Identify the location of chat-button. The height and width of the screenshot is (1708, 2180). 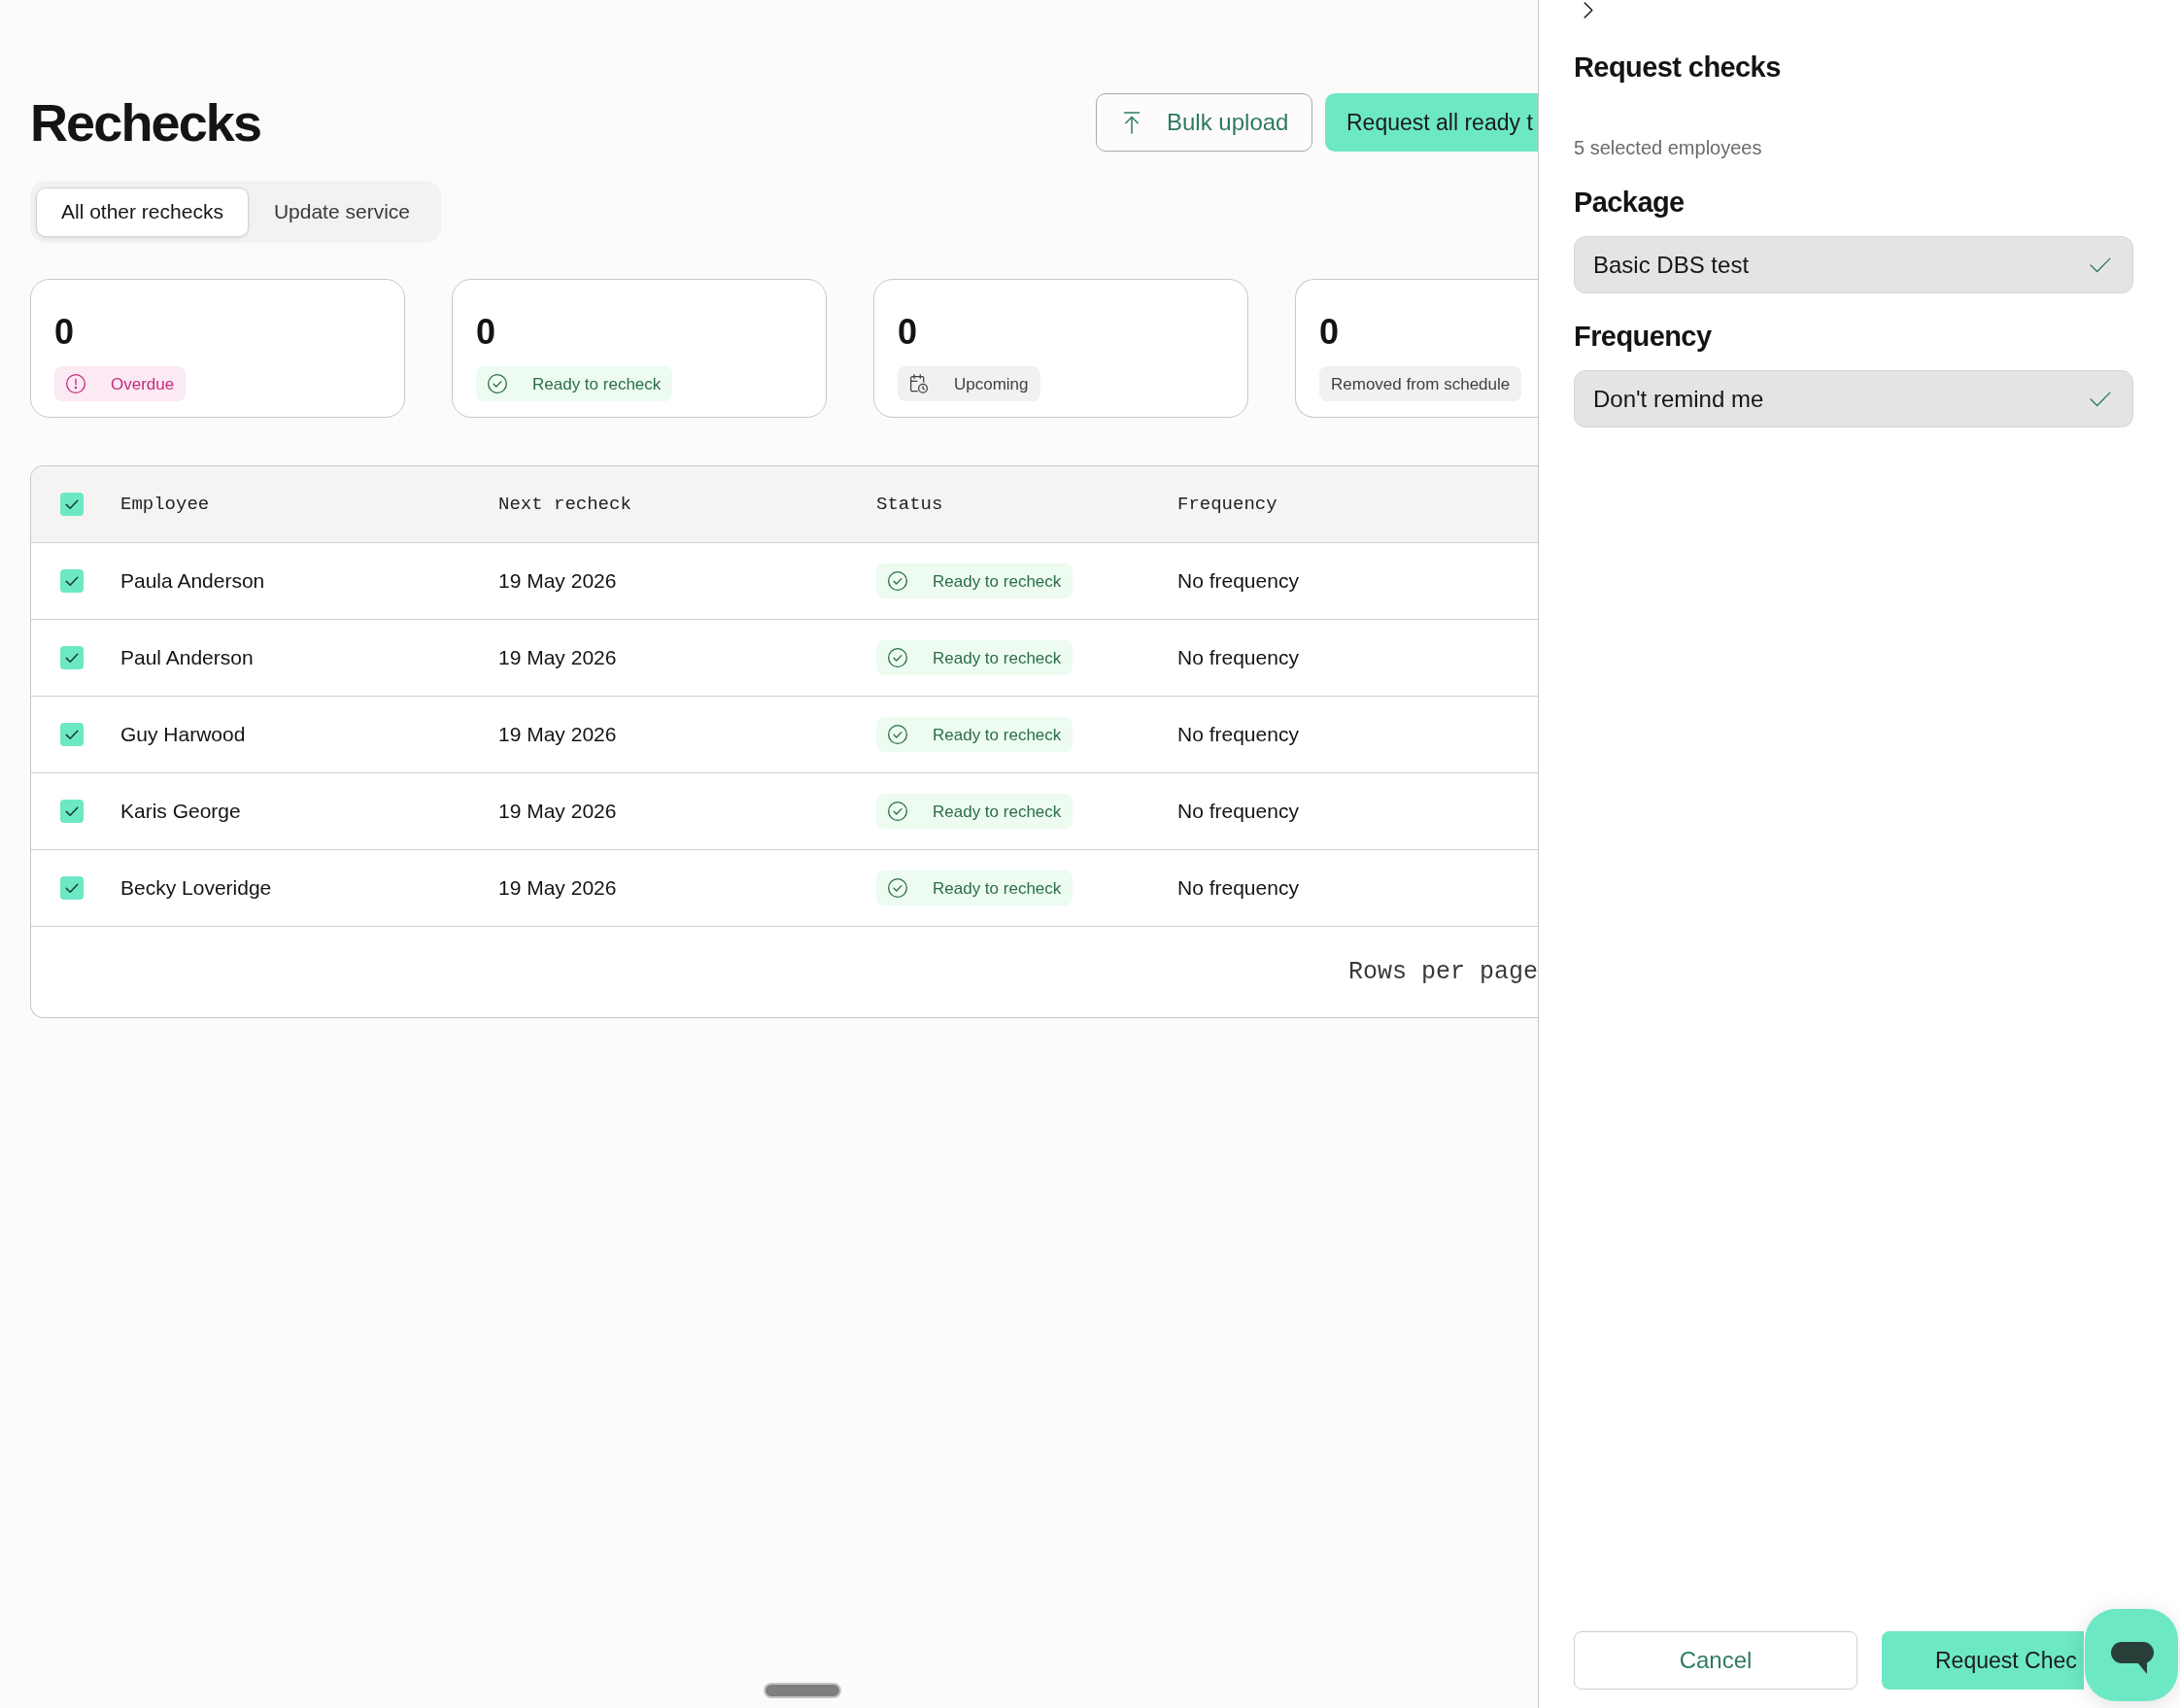
(2131, 1655).